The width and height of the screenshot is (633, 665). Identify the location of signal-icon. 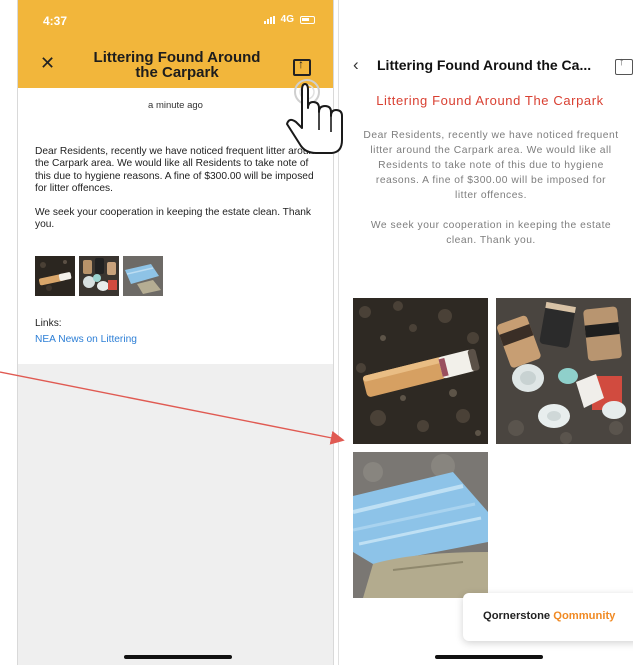
(269, 19).